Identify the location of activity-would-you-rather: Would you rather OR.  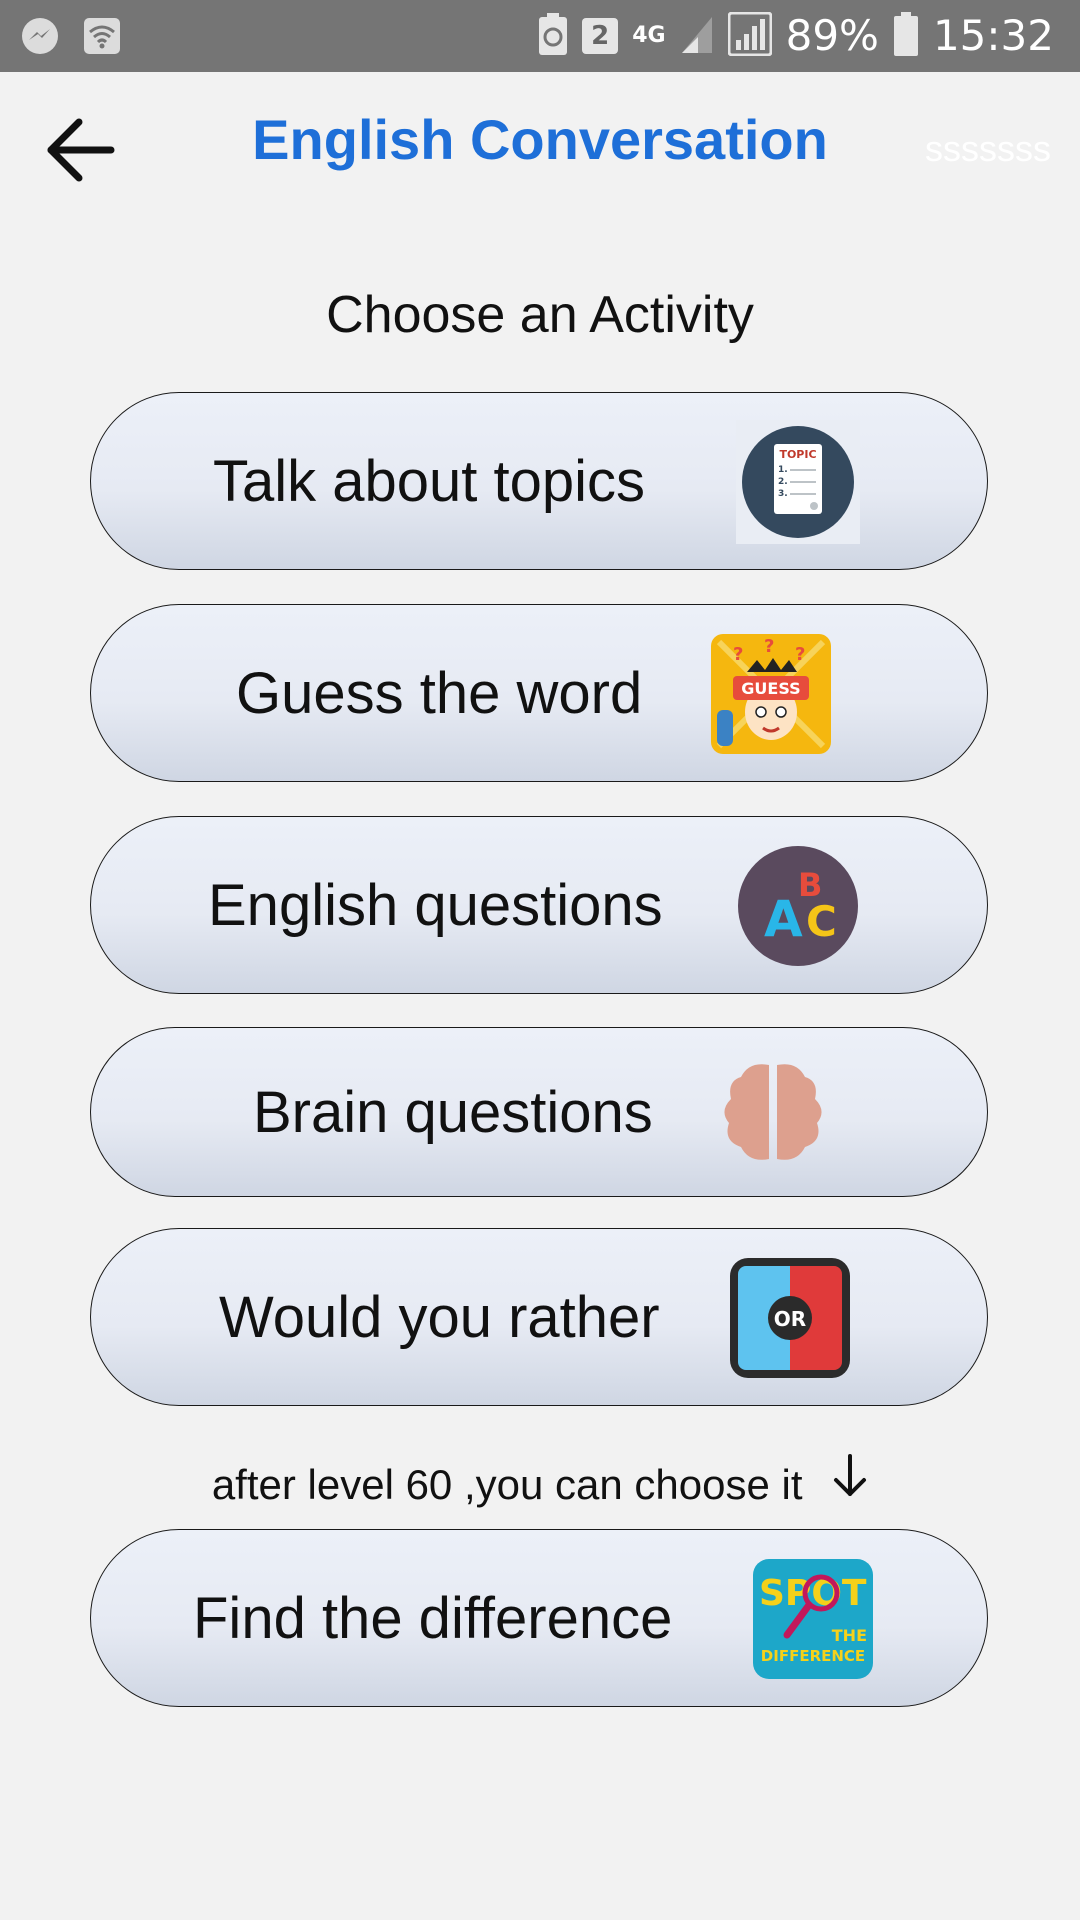
(539, 1317).